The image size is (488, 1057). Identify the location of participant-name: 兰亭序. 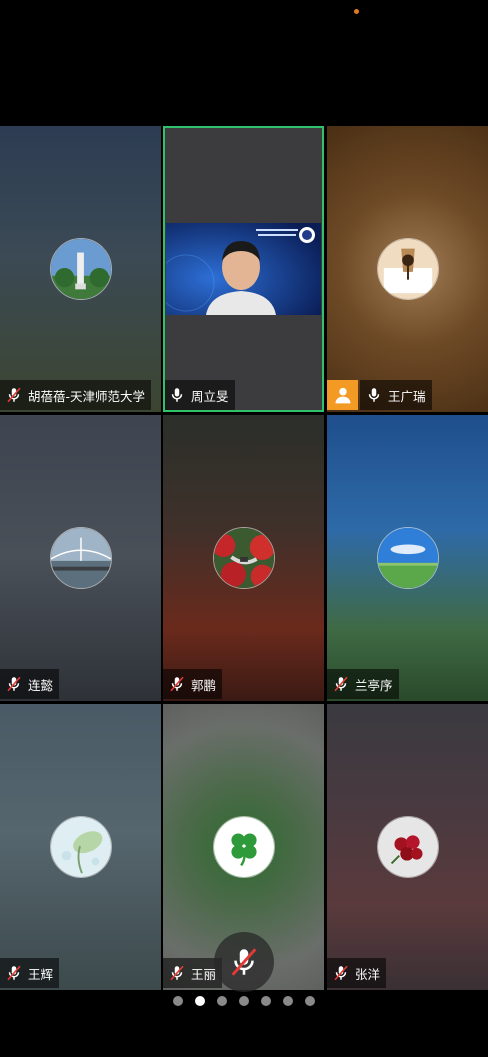
(374, 685).